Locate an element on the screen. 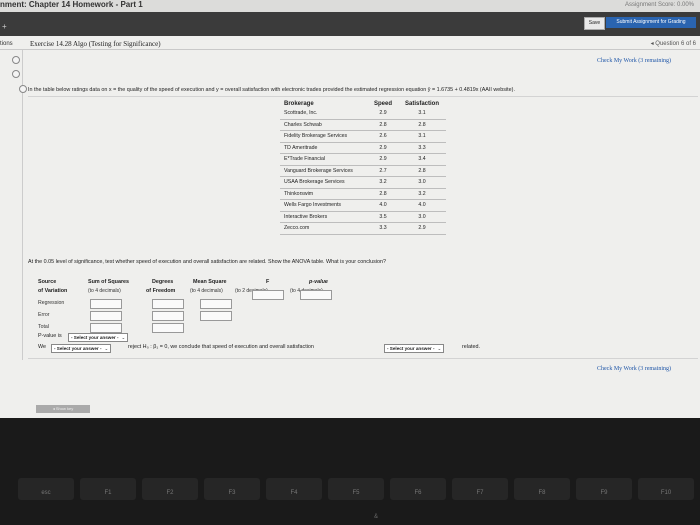  table-row: Scottrade, Inc. 2.9 3.1 is located at coordinates (363, 114).